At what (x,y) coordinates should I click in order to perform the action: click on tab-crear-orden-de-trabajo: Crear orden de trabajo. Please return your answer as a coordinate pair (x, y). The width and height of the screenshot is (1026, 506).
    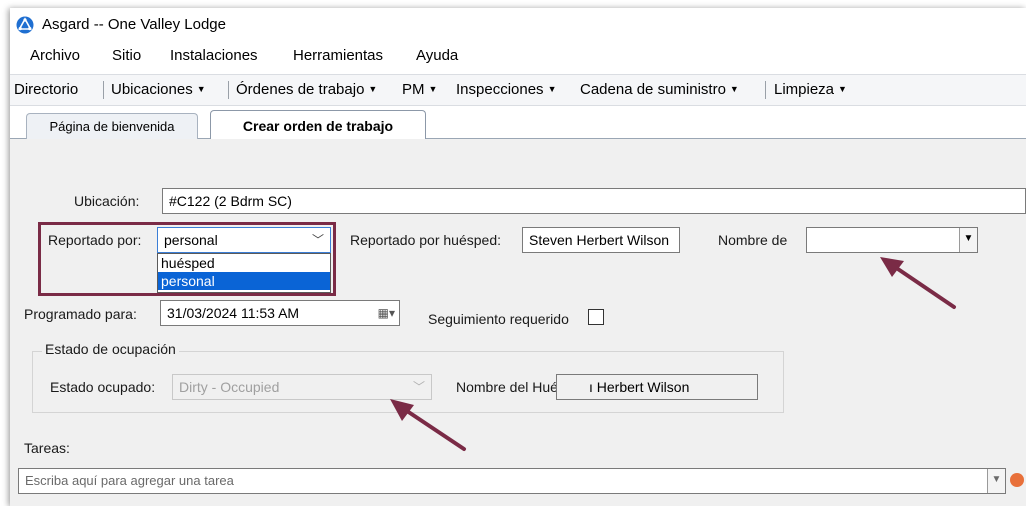
    Looking at the image, I should click on (318, 126).